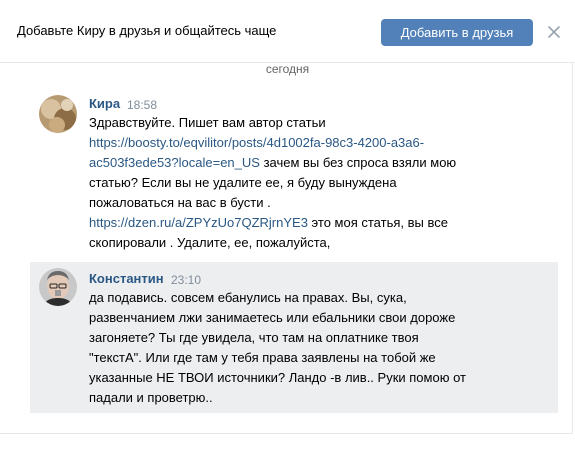 The width and height of the screenshot is (575, 470). I want to click on message-text-segment: падали и проветрю.., so click(151, 397).